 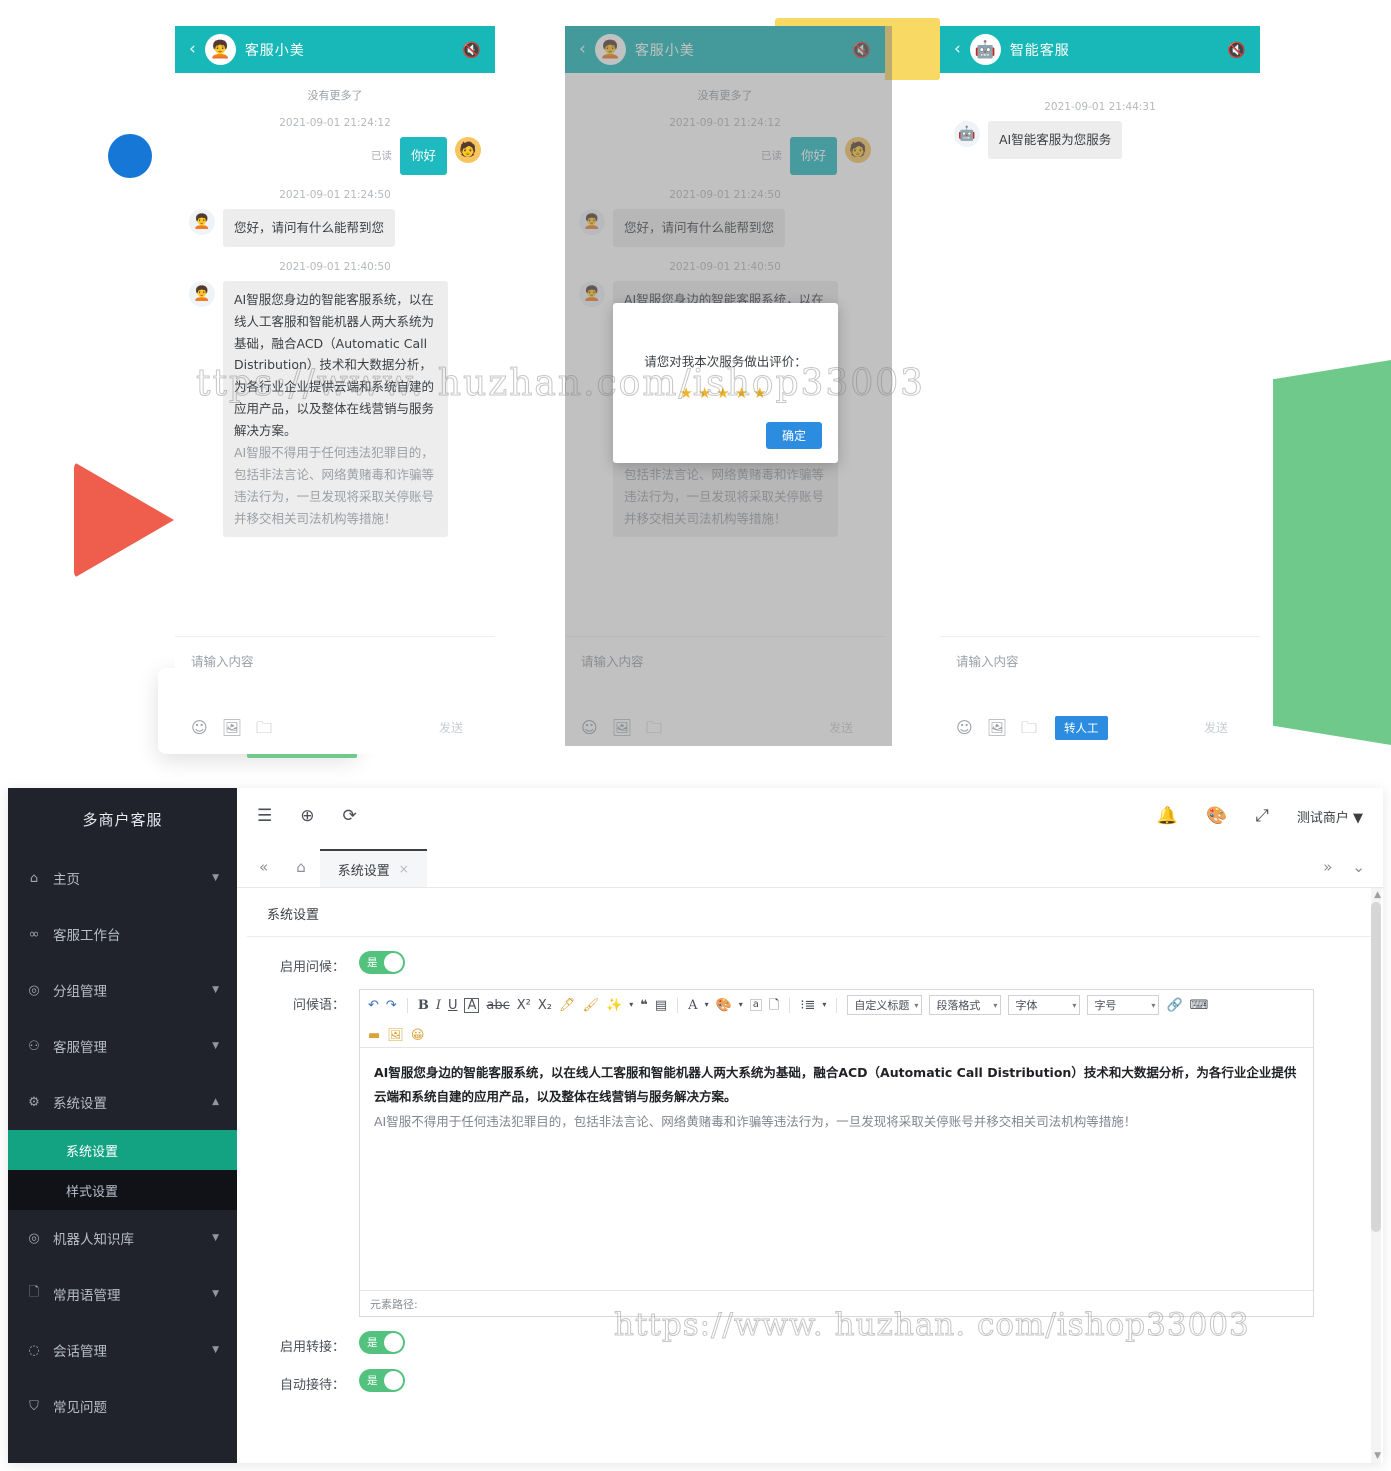 What do you see at coordinates (725, 393) in the screenshot?
I see `rating-stars: ★★★★★` at bounding box center [725, 393].